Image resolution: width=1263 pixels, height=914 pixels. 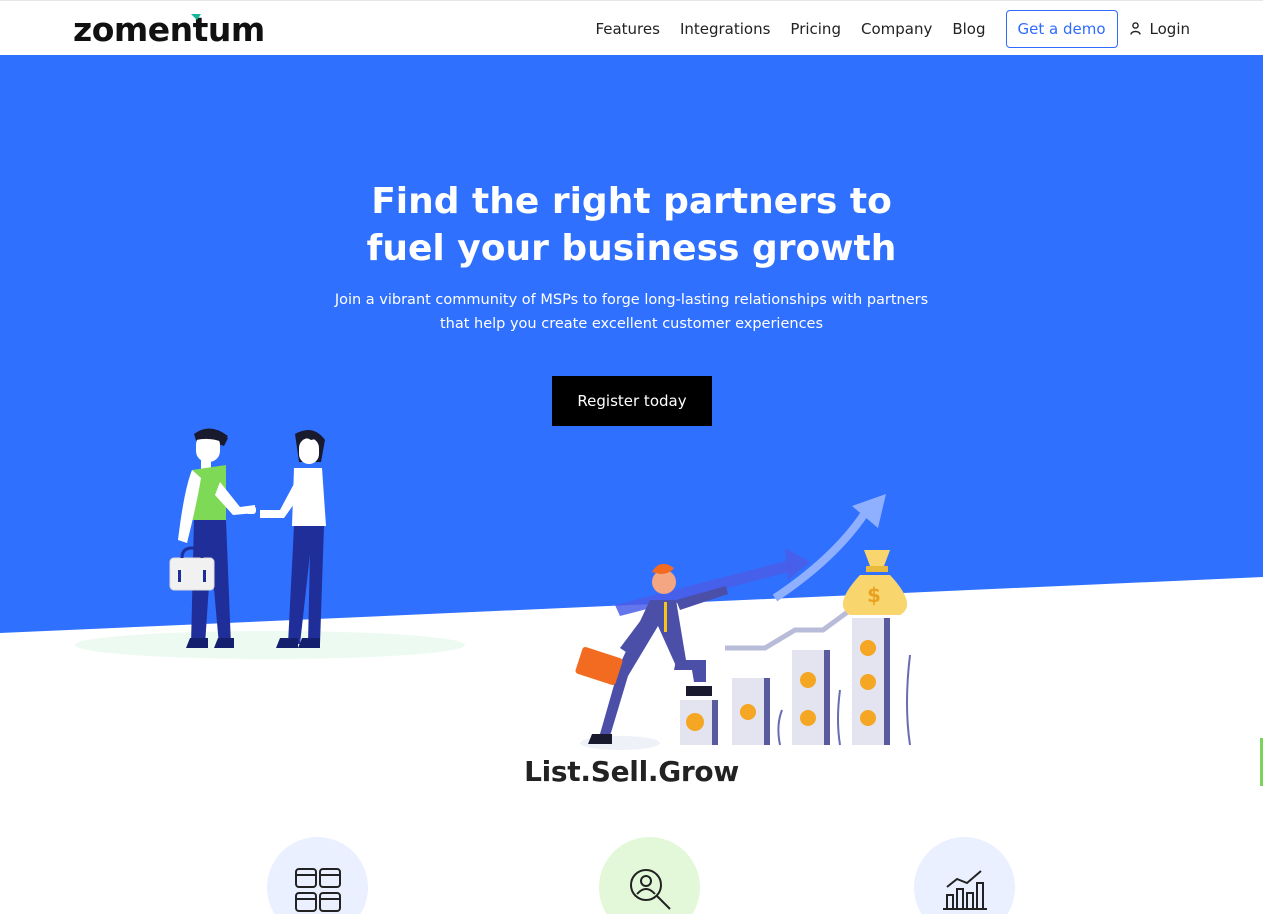 I want to click on grid-icon, so click(x=317, y=890).